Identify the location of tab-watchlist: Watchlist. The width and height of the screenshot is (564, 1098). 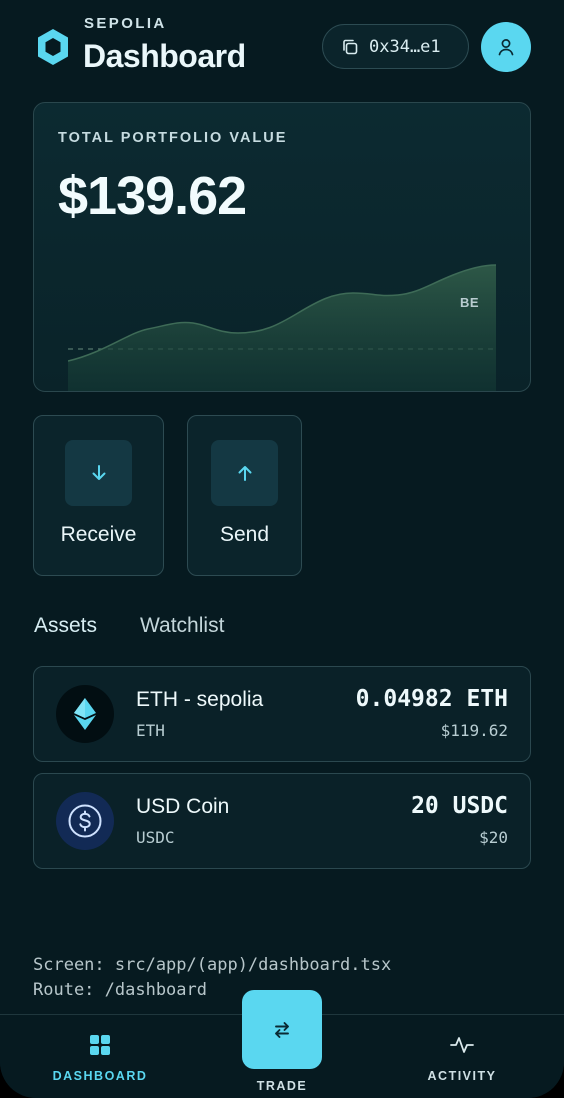
(182, 626).